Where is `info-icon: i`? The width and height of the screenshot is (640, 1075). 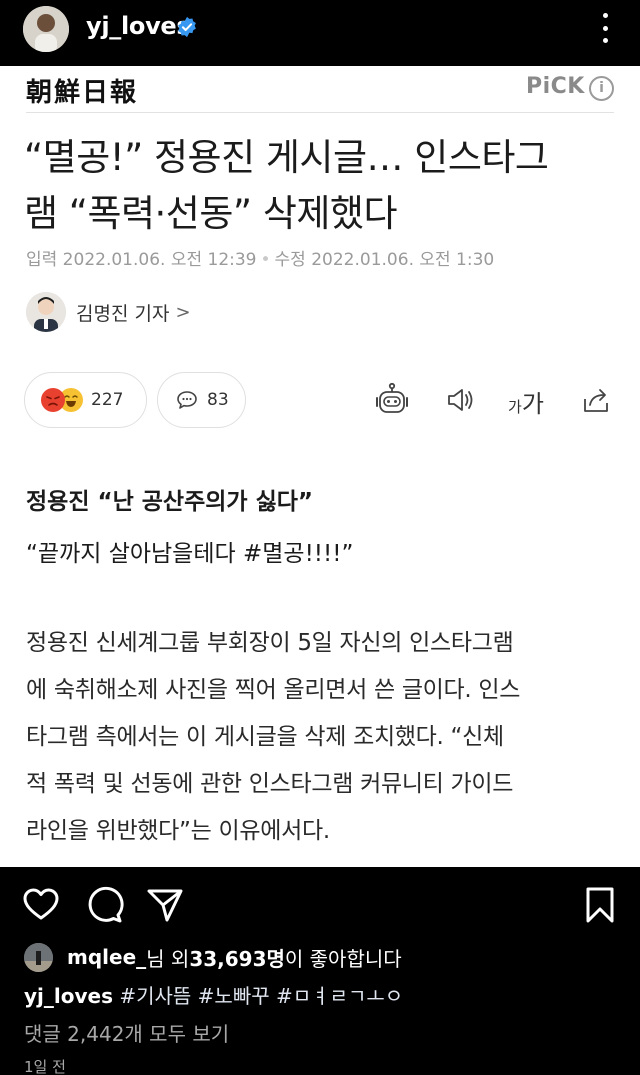
info-icon: i is located at coordinates (601, 88).